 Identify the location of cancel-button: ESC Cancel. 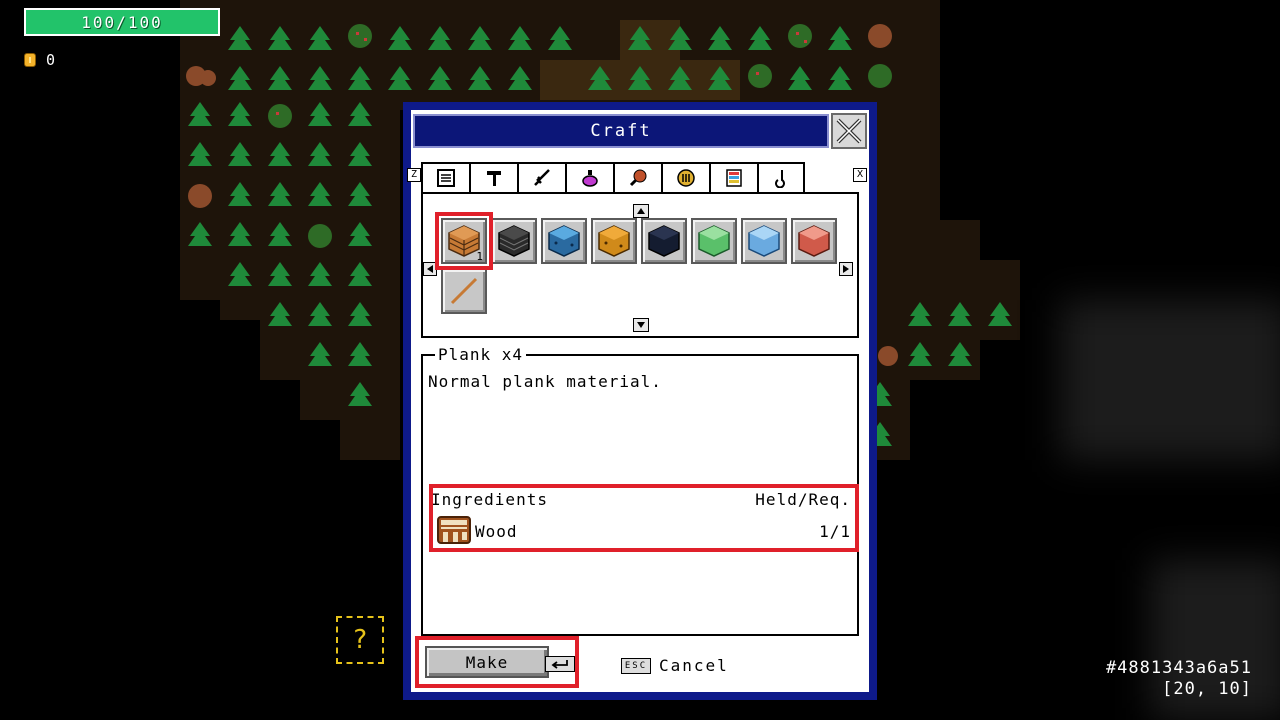
(675, 665).